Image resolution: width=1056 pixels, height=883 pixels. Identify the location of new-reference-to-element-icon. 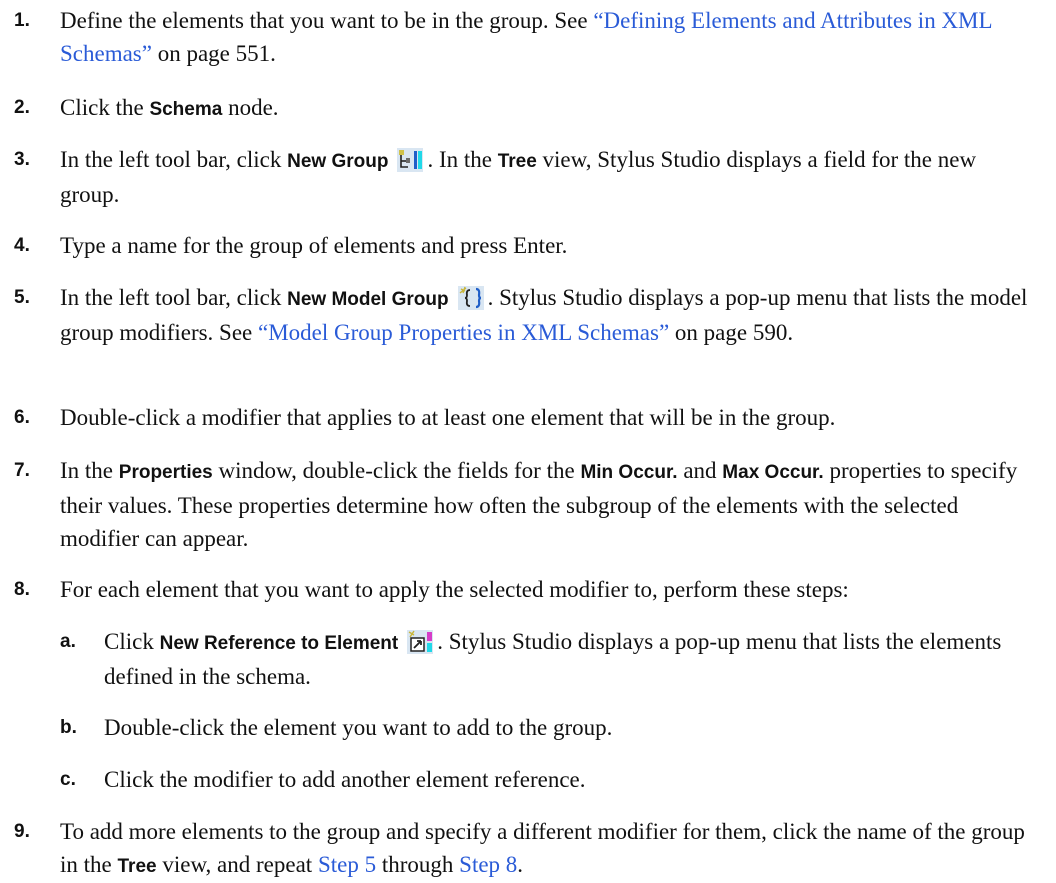
(420, 642).